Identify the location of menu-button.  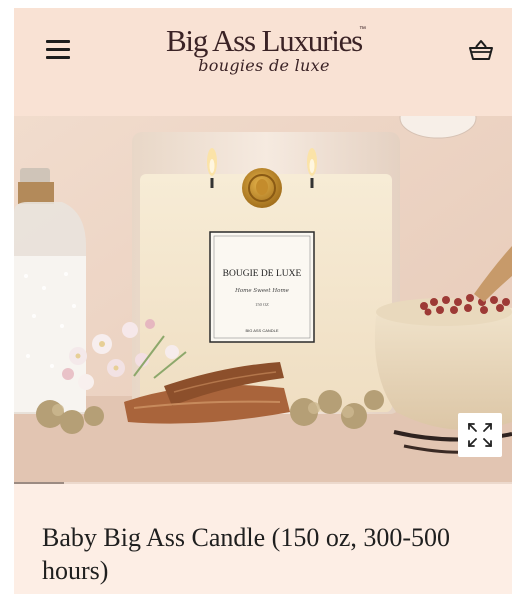
(58, 50).